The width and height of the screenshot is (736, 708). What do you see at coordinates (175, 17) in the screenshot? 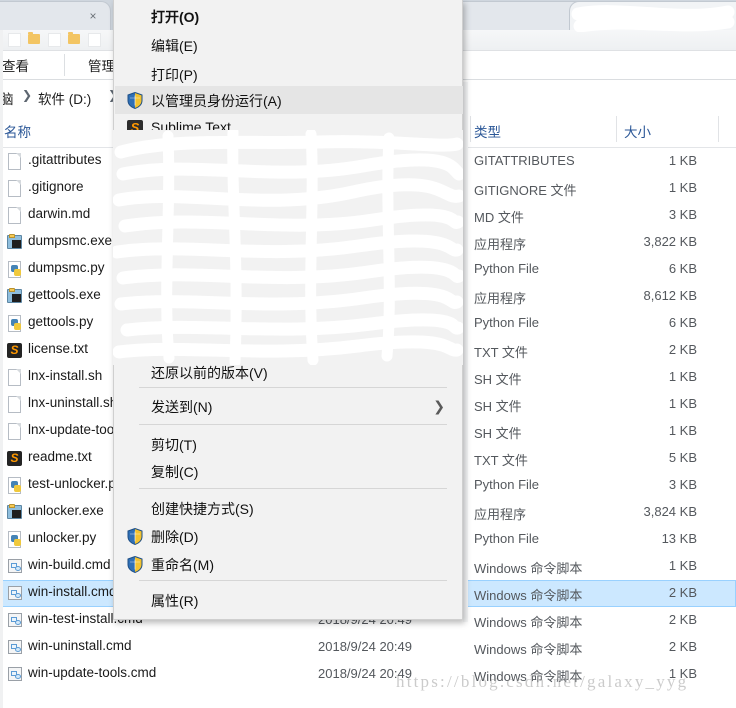
I see `menu-item-label: 打开(O)` at bounding box center [175, 17].